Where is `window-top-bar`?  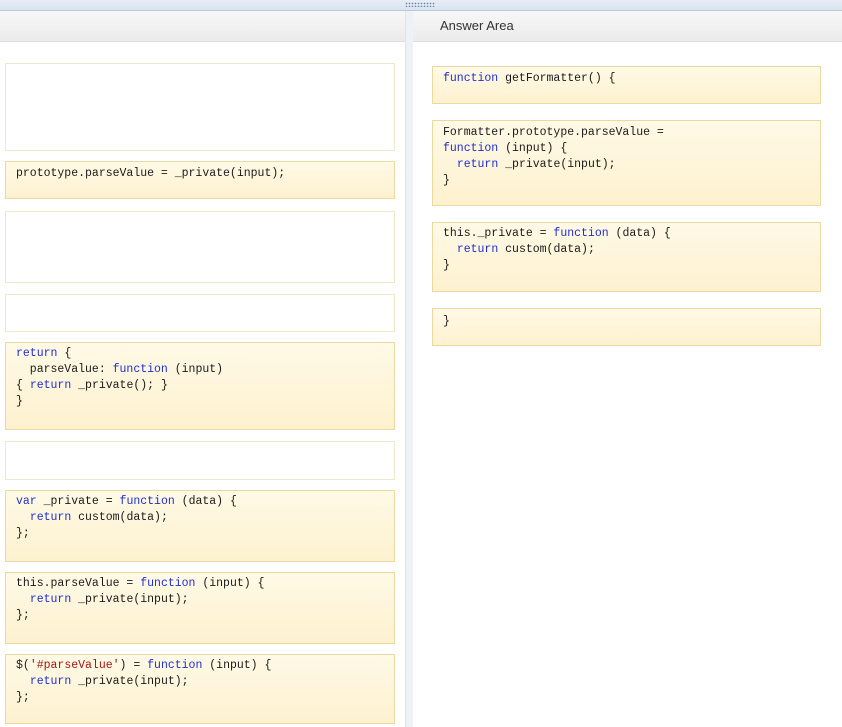 window-top-bar is located at coordinates (421, 5).